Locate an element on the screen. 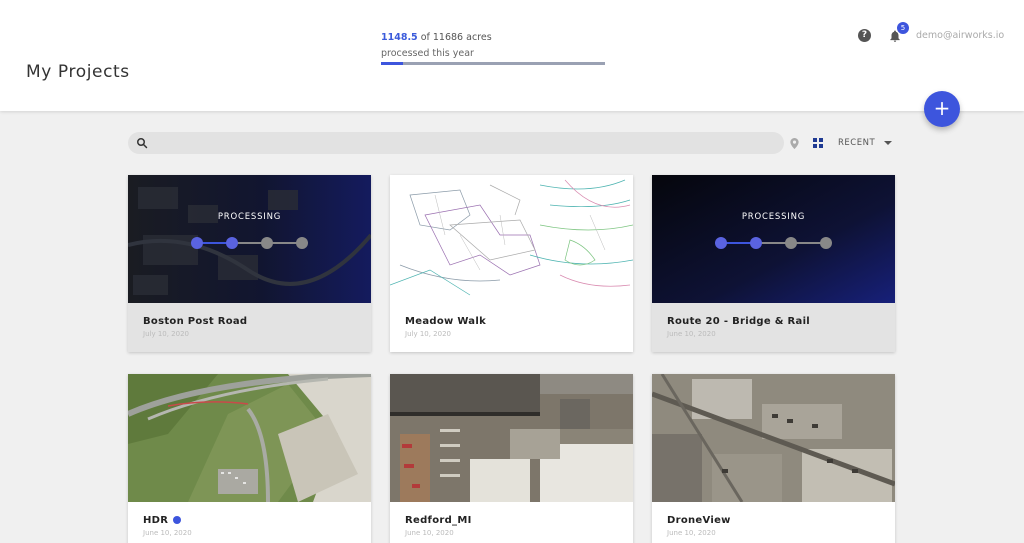  card-info: Boston Post Road July 10, 2020 is located at coordinates (249, 327).